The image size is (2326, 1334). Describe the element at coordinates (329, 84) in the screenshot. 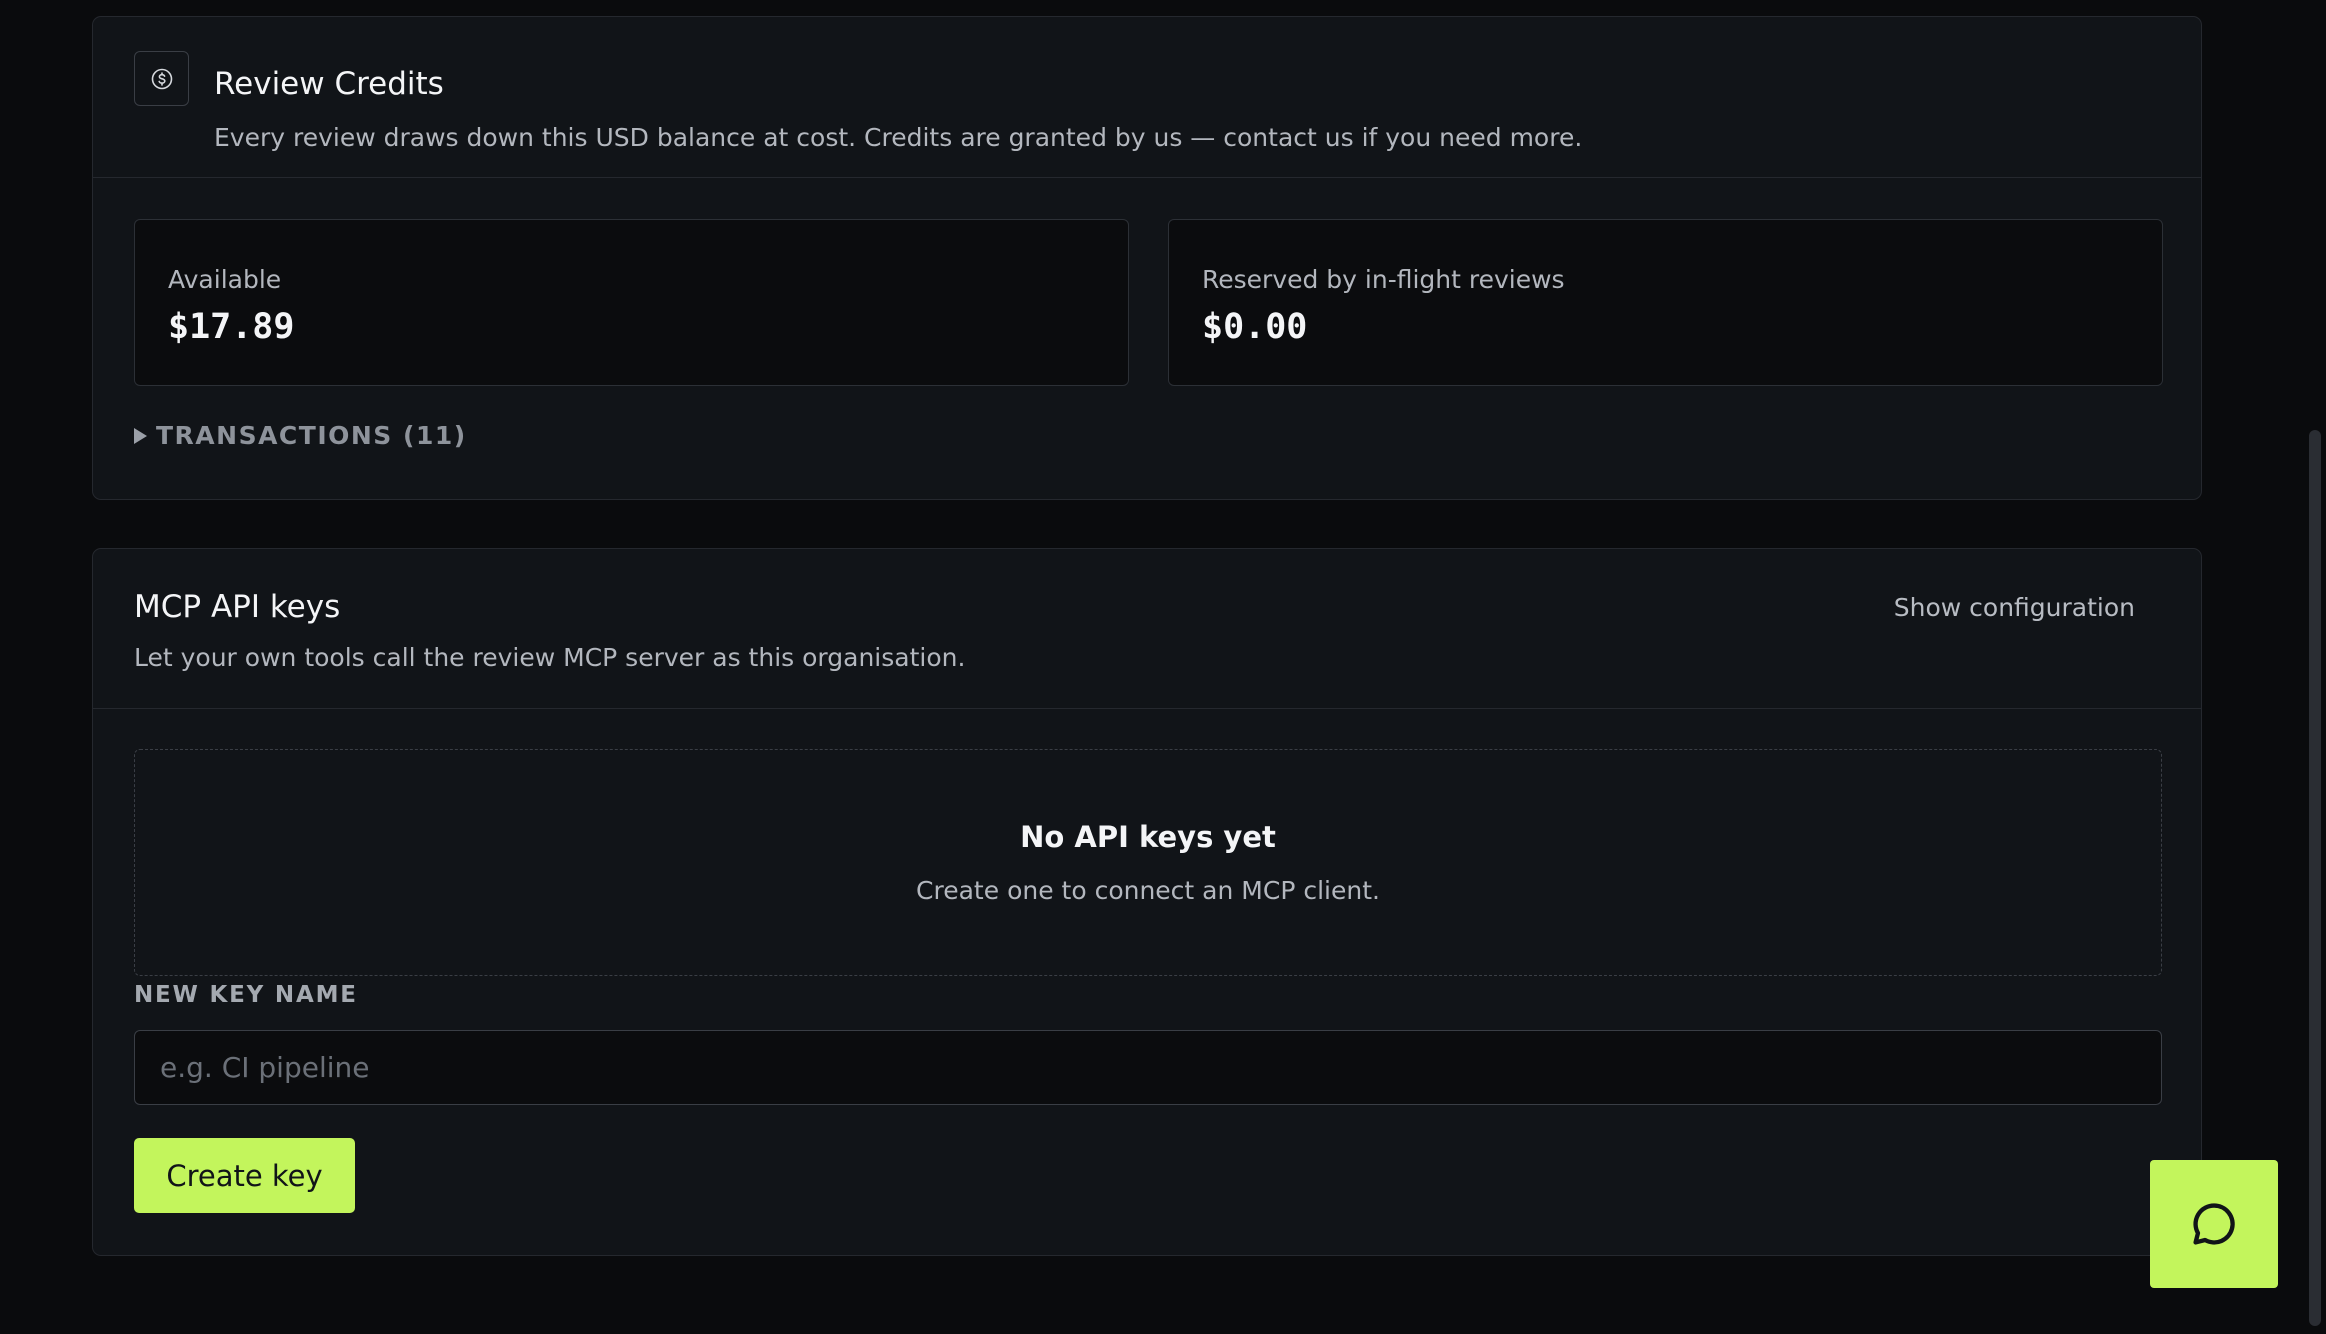

I see `review-credits-title: Review Credits` at that location.